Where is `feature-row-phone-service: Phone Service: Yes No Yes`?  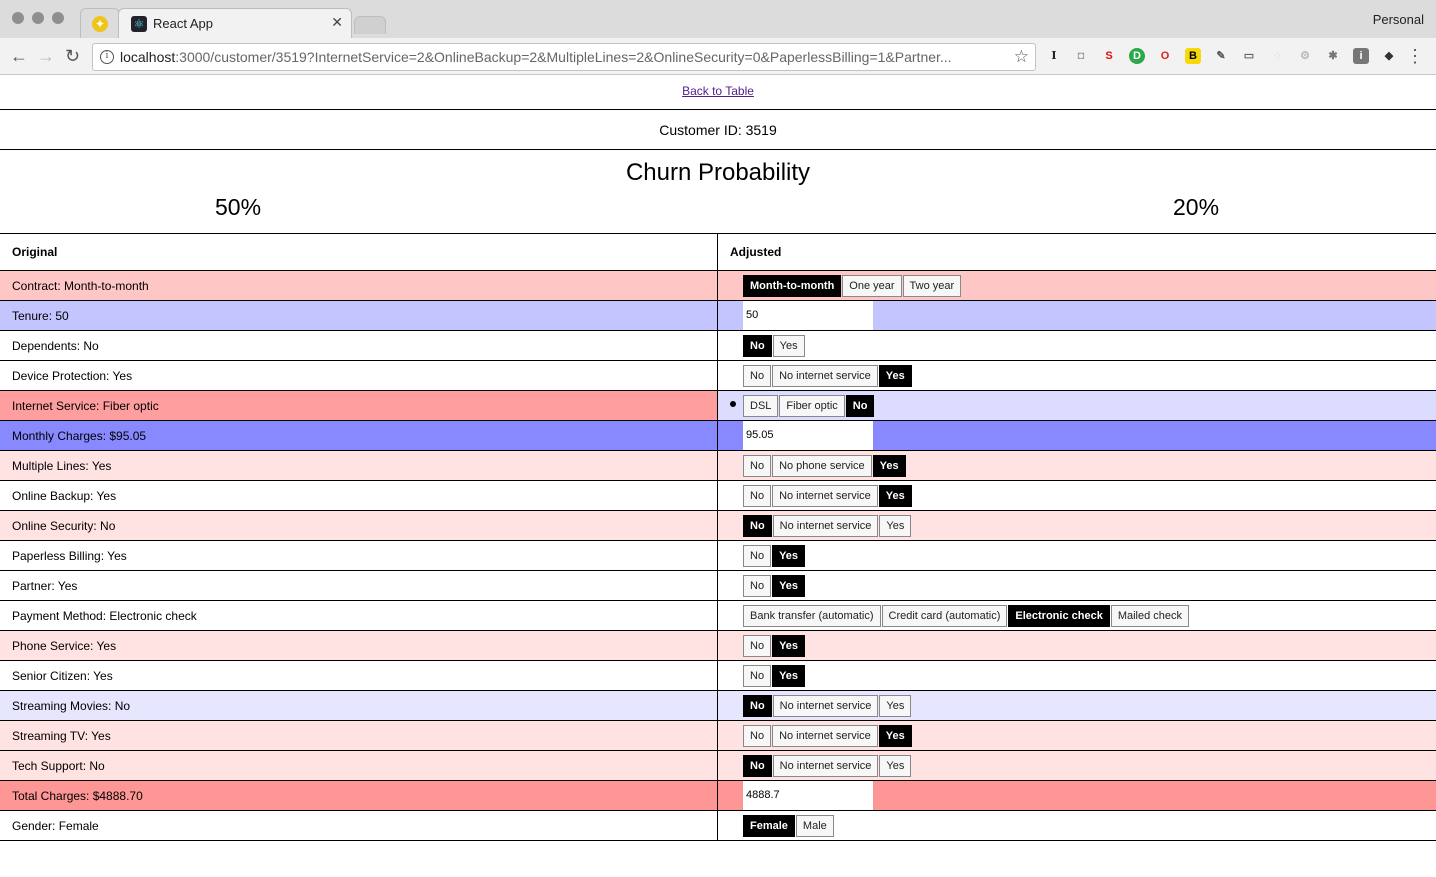 feature-row-phone-service: Phone Service: Yes No Yes is located at coordinates (718, 646).